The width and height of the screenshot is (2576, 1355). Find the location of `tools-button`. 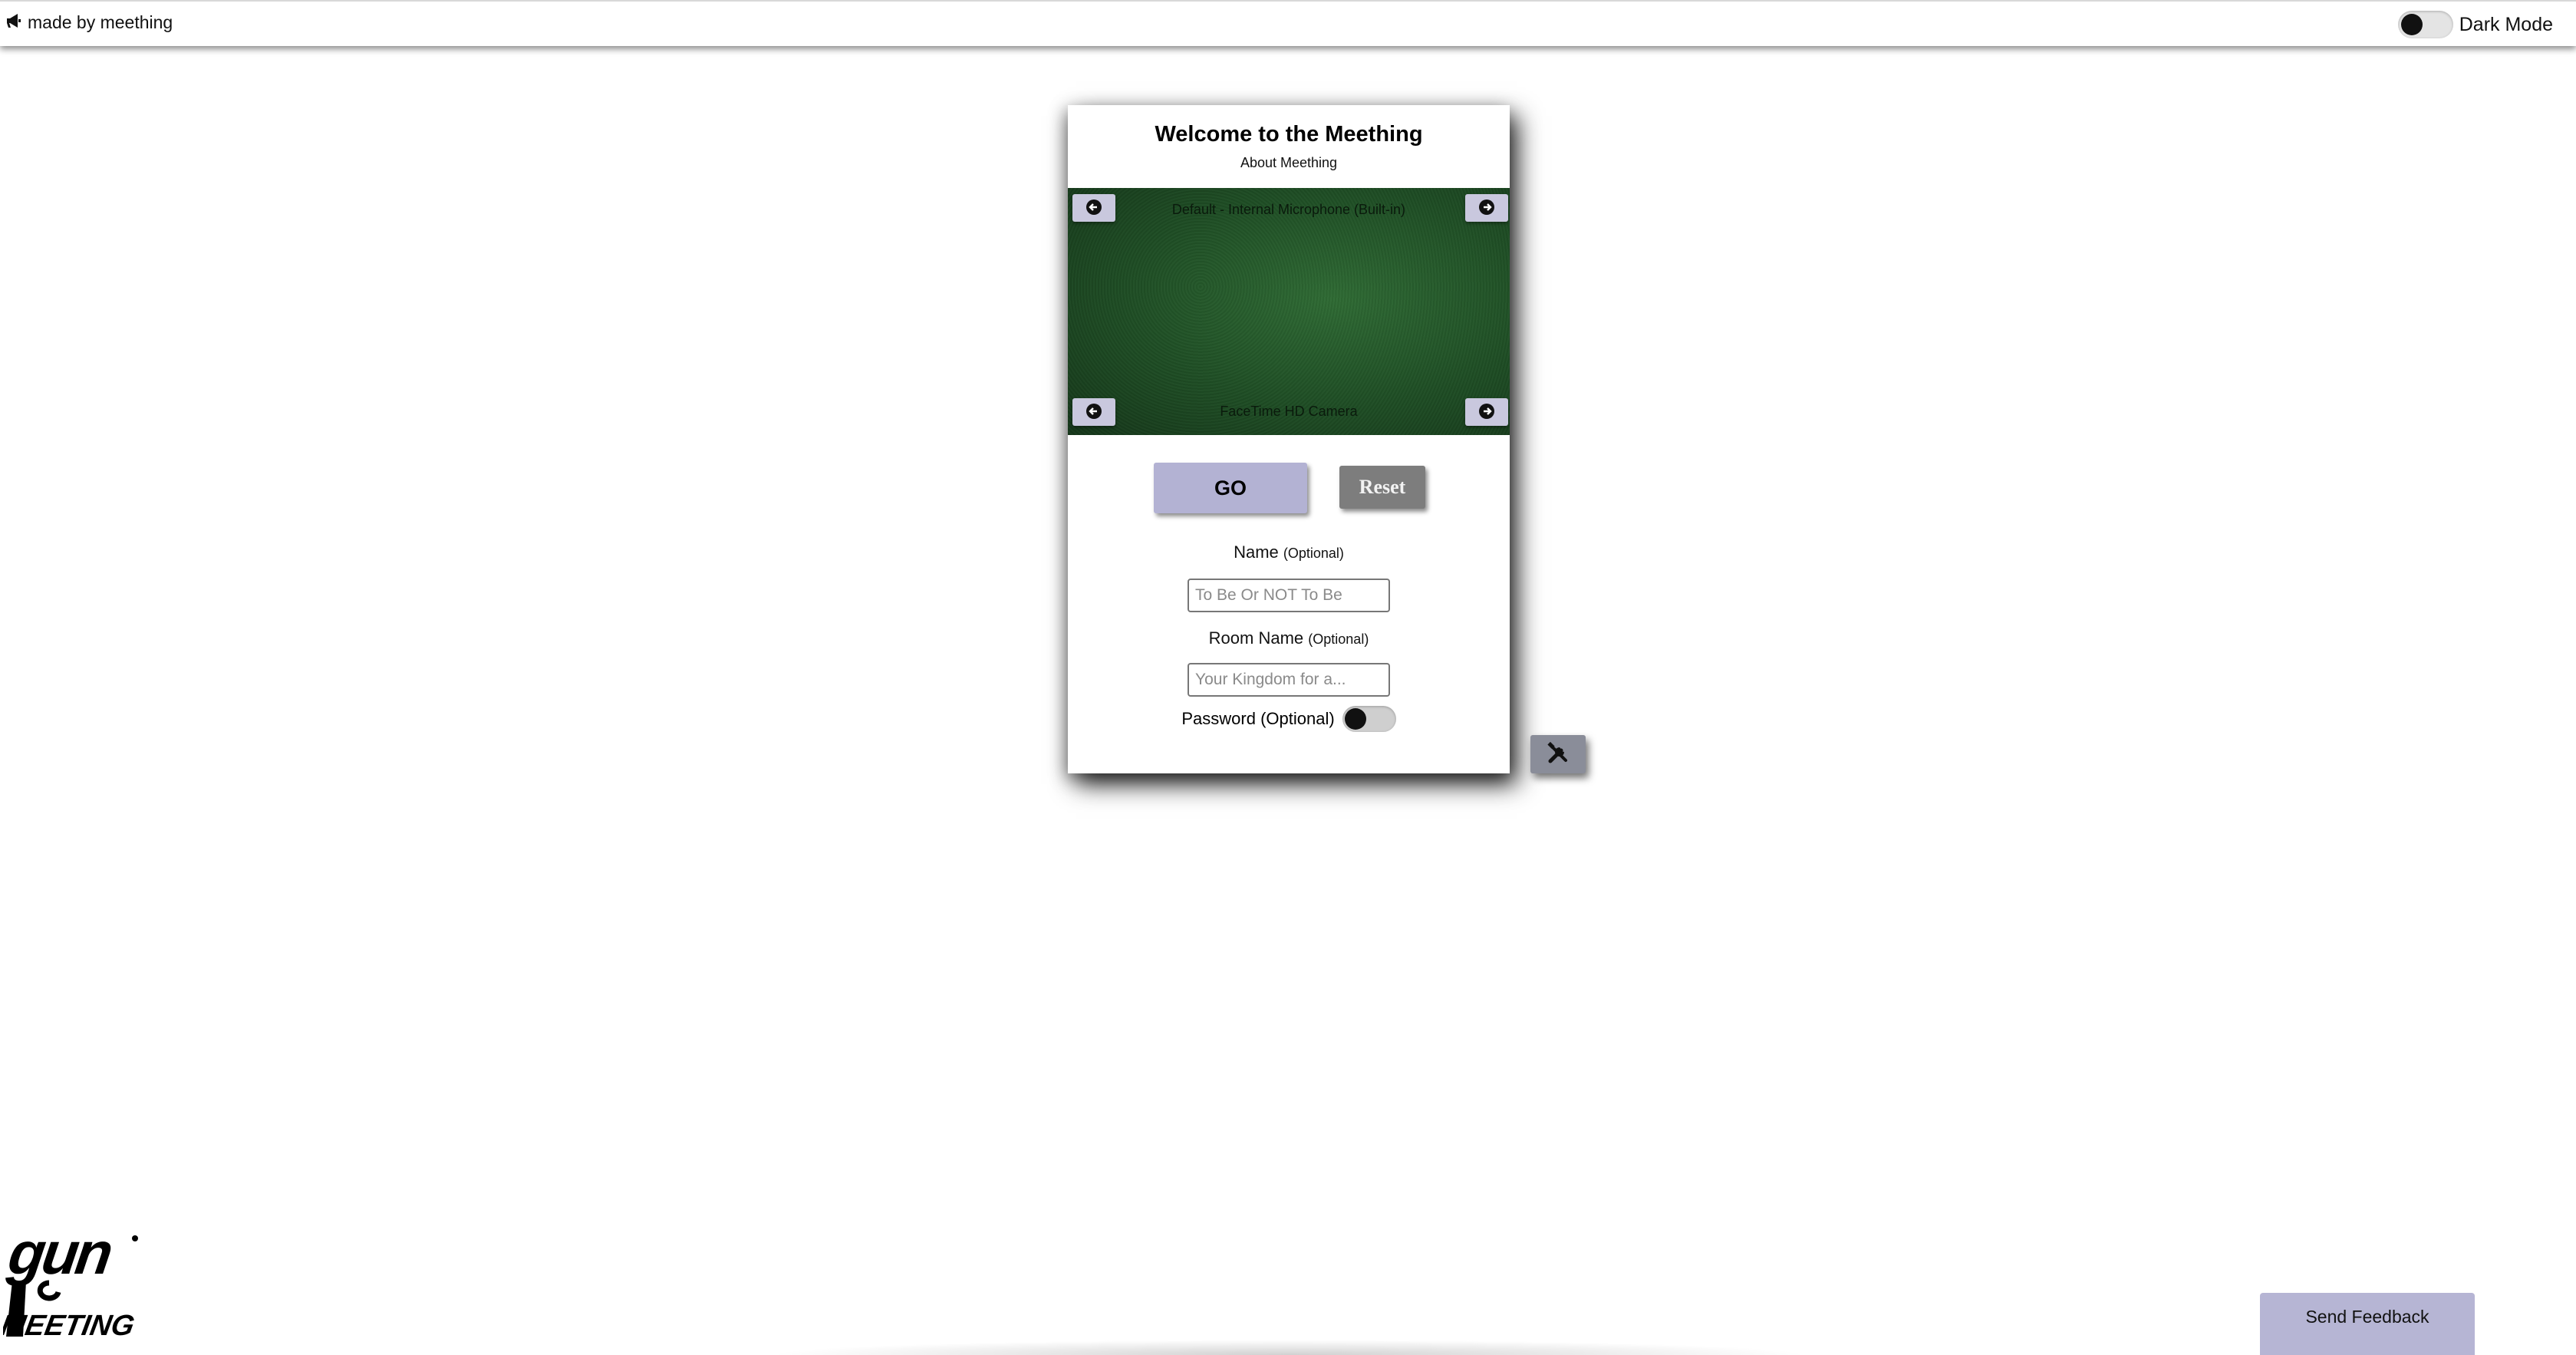

tools-button is located at coordinates (1558, 754).